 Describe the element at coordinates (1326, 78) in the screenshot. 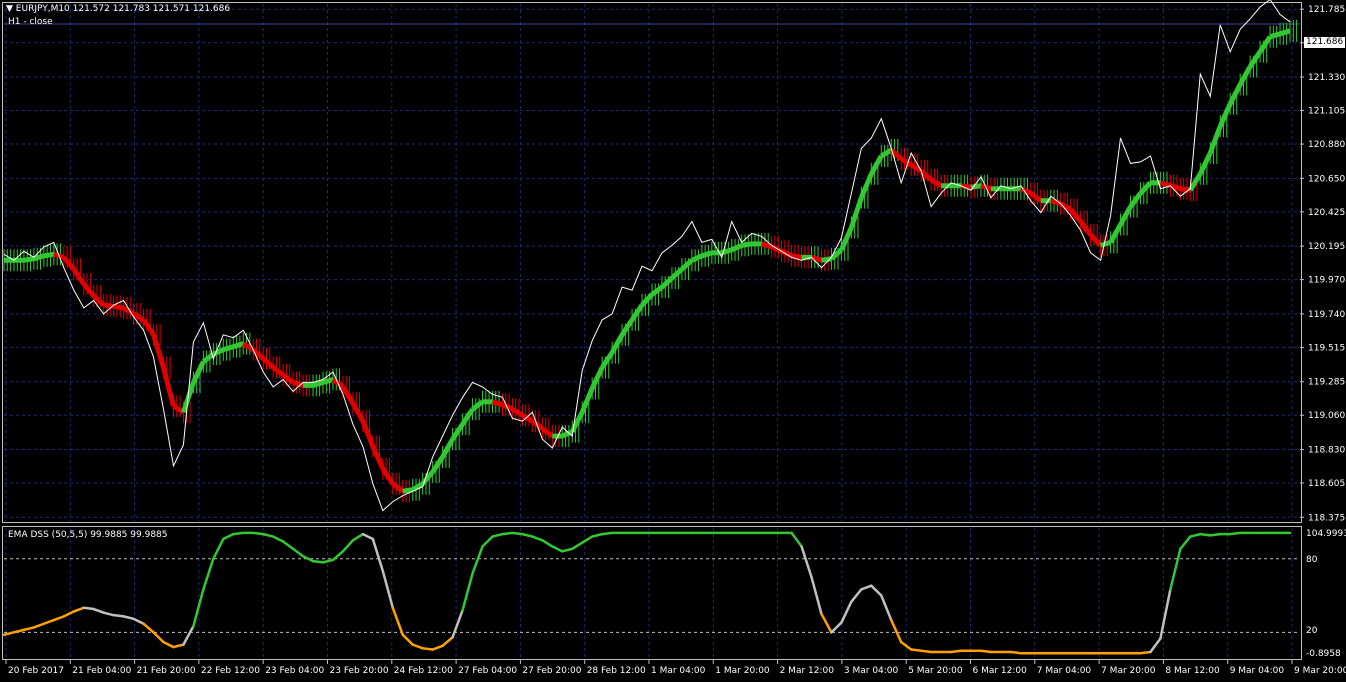

I see `price-axis-label: 121.330` at that location.